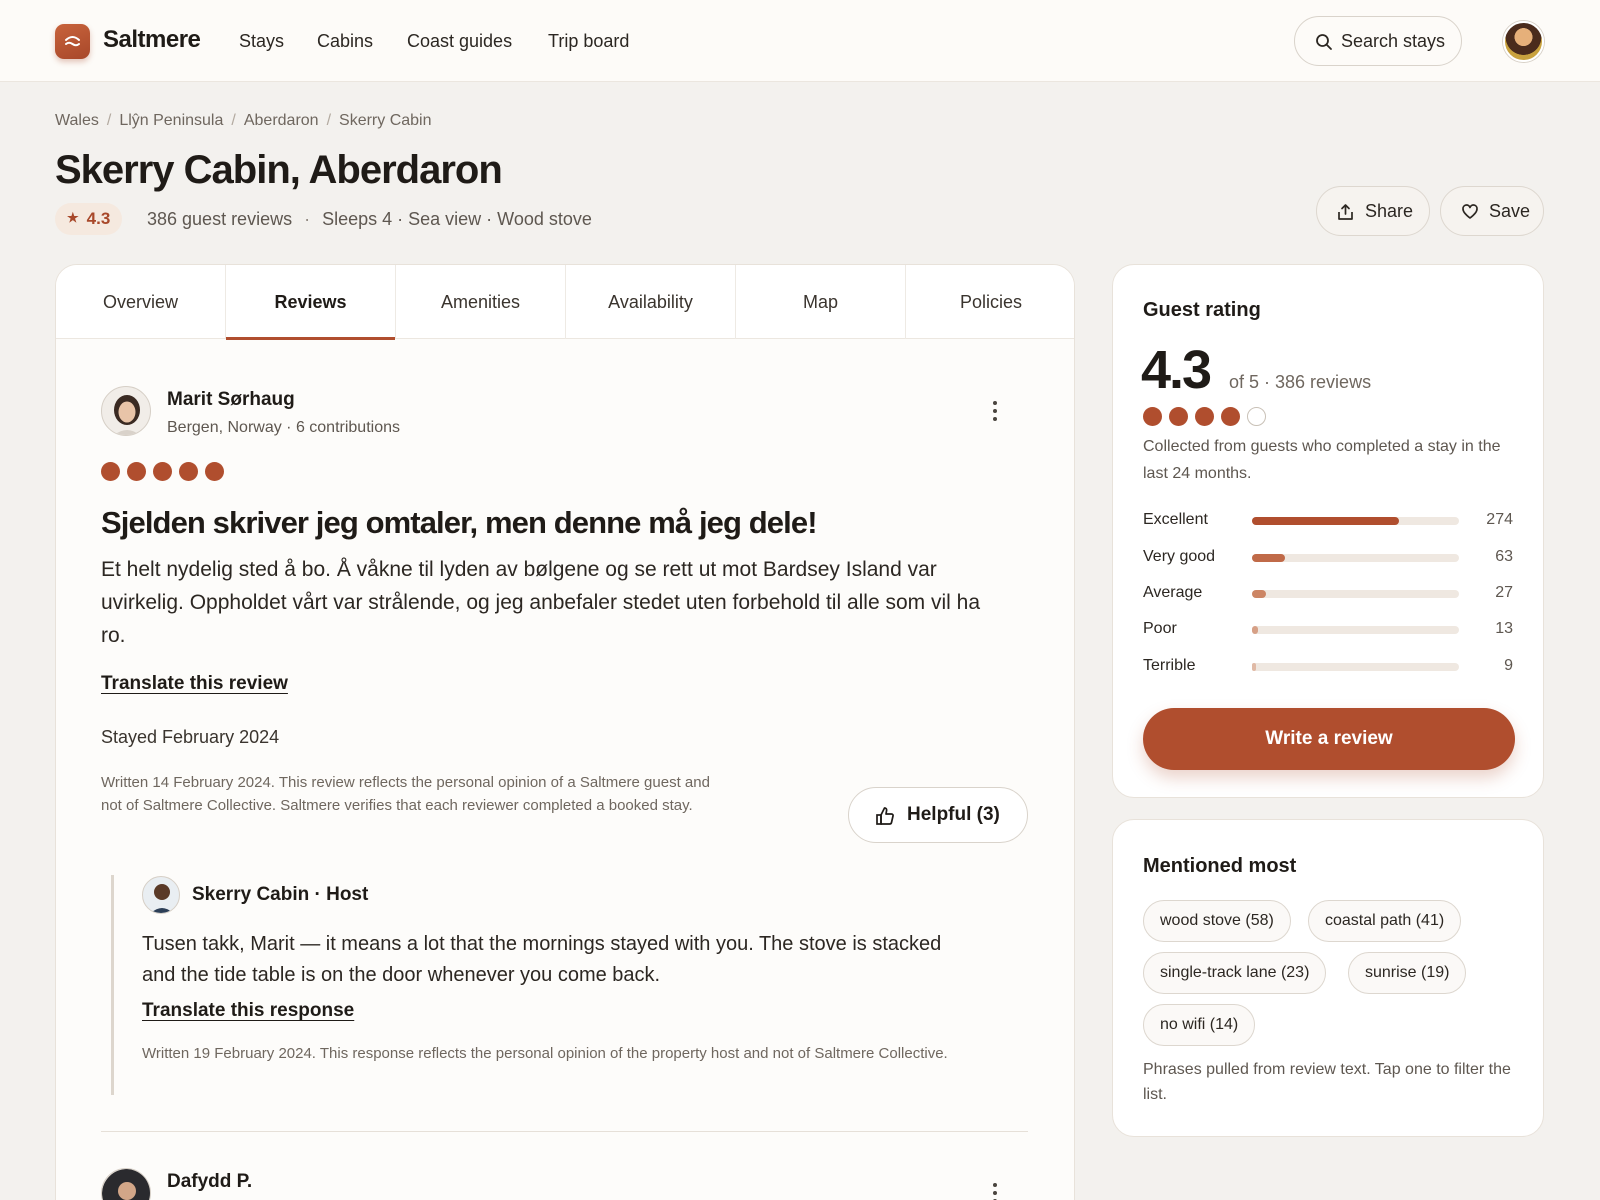 The width and height of the screenshot is (1600, 1200). What do you see at coordinates (1199, 1025) in the screenshot?
I see `phrase-chip: no wifi (14)` at bounding box center [1199, 1025].